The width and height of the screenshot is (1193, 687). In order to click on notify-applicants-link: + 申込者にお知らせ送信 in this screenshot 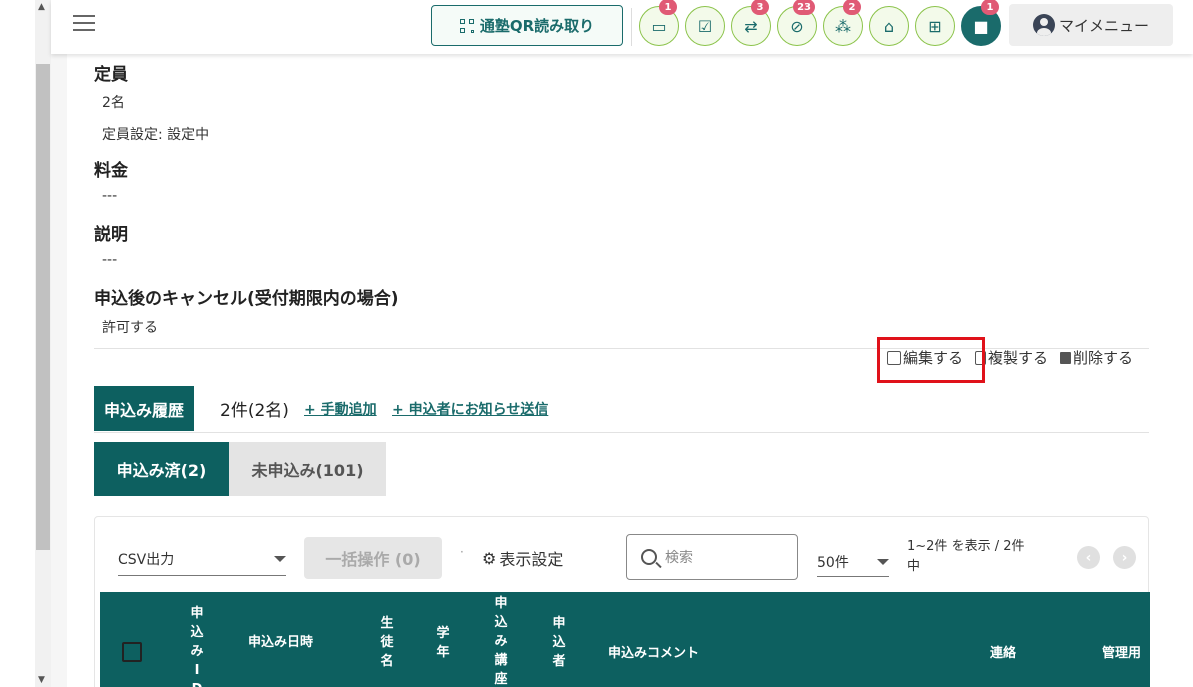, I will do `click(470, 409)`.